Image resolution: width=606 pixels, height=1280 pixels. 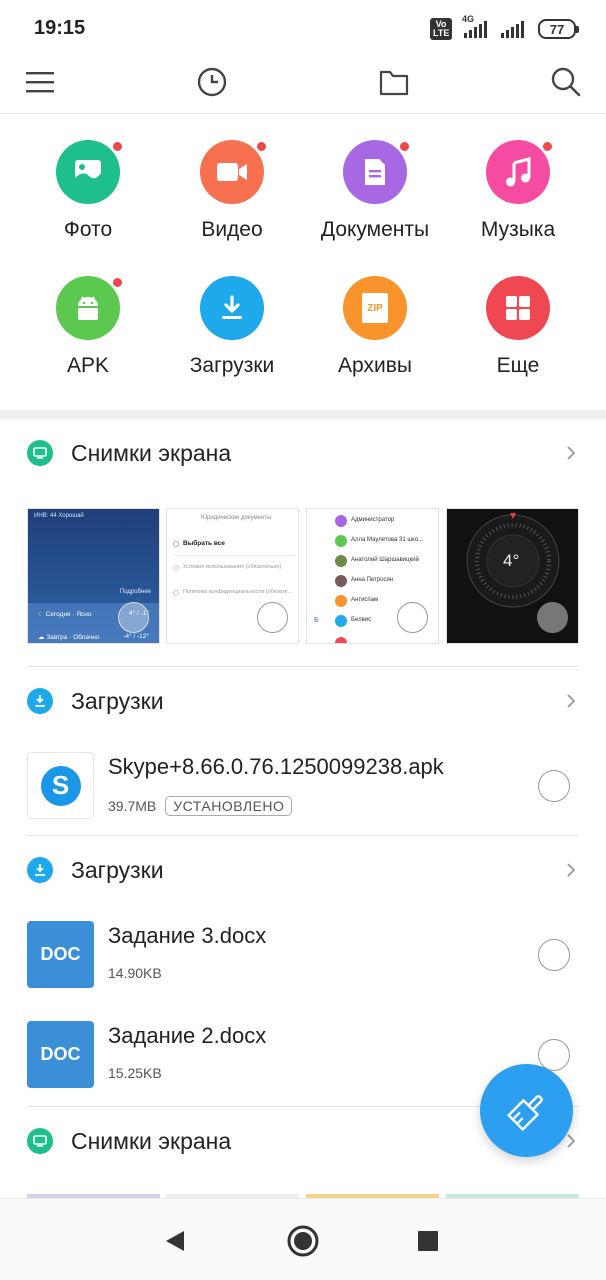 I want to click on file-meta: 14.90KB, so click(x=135, y=973).